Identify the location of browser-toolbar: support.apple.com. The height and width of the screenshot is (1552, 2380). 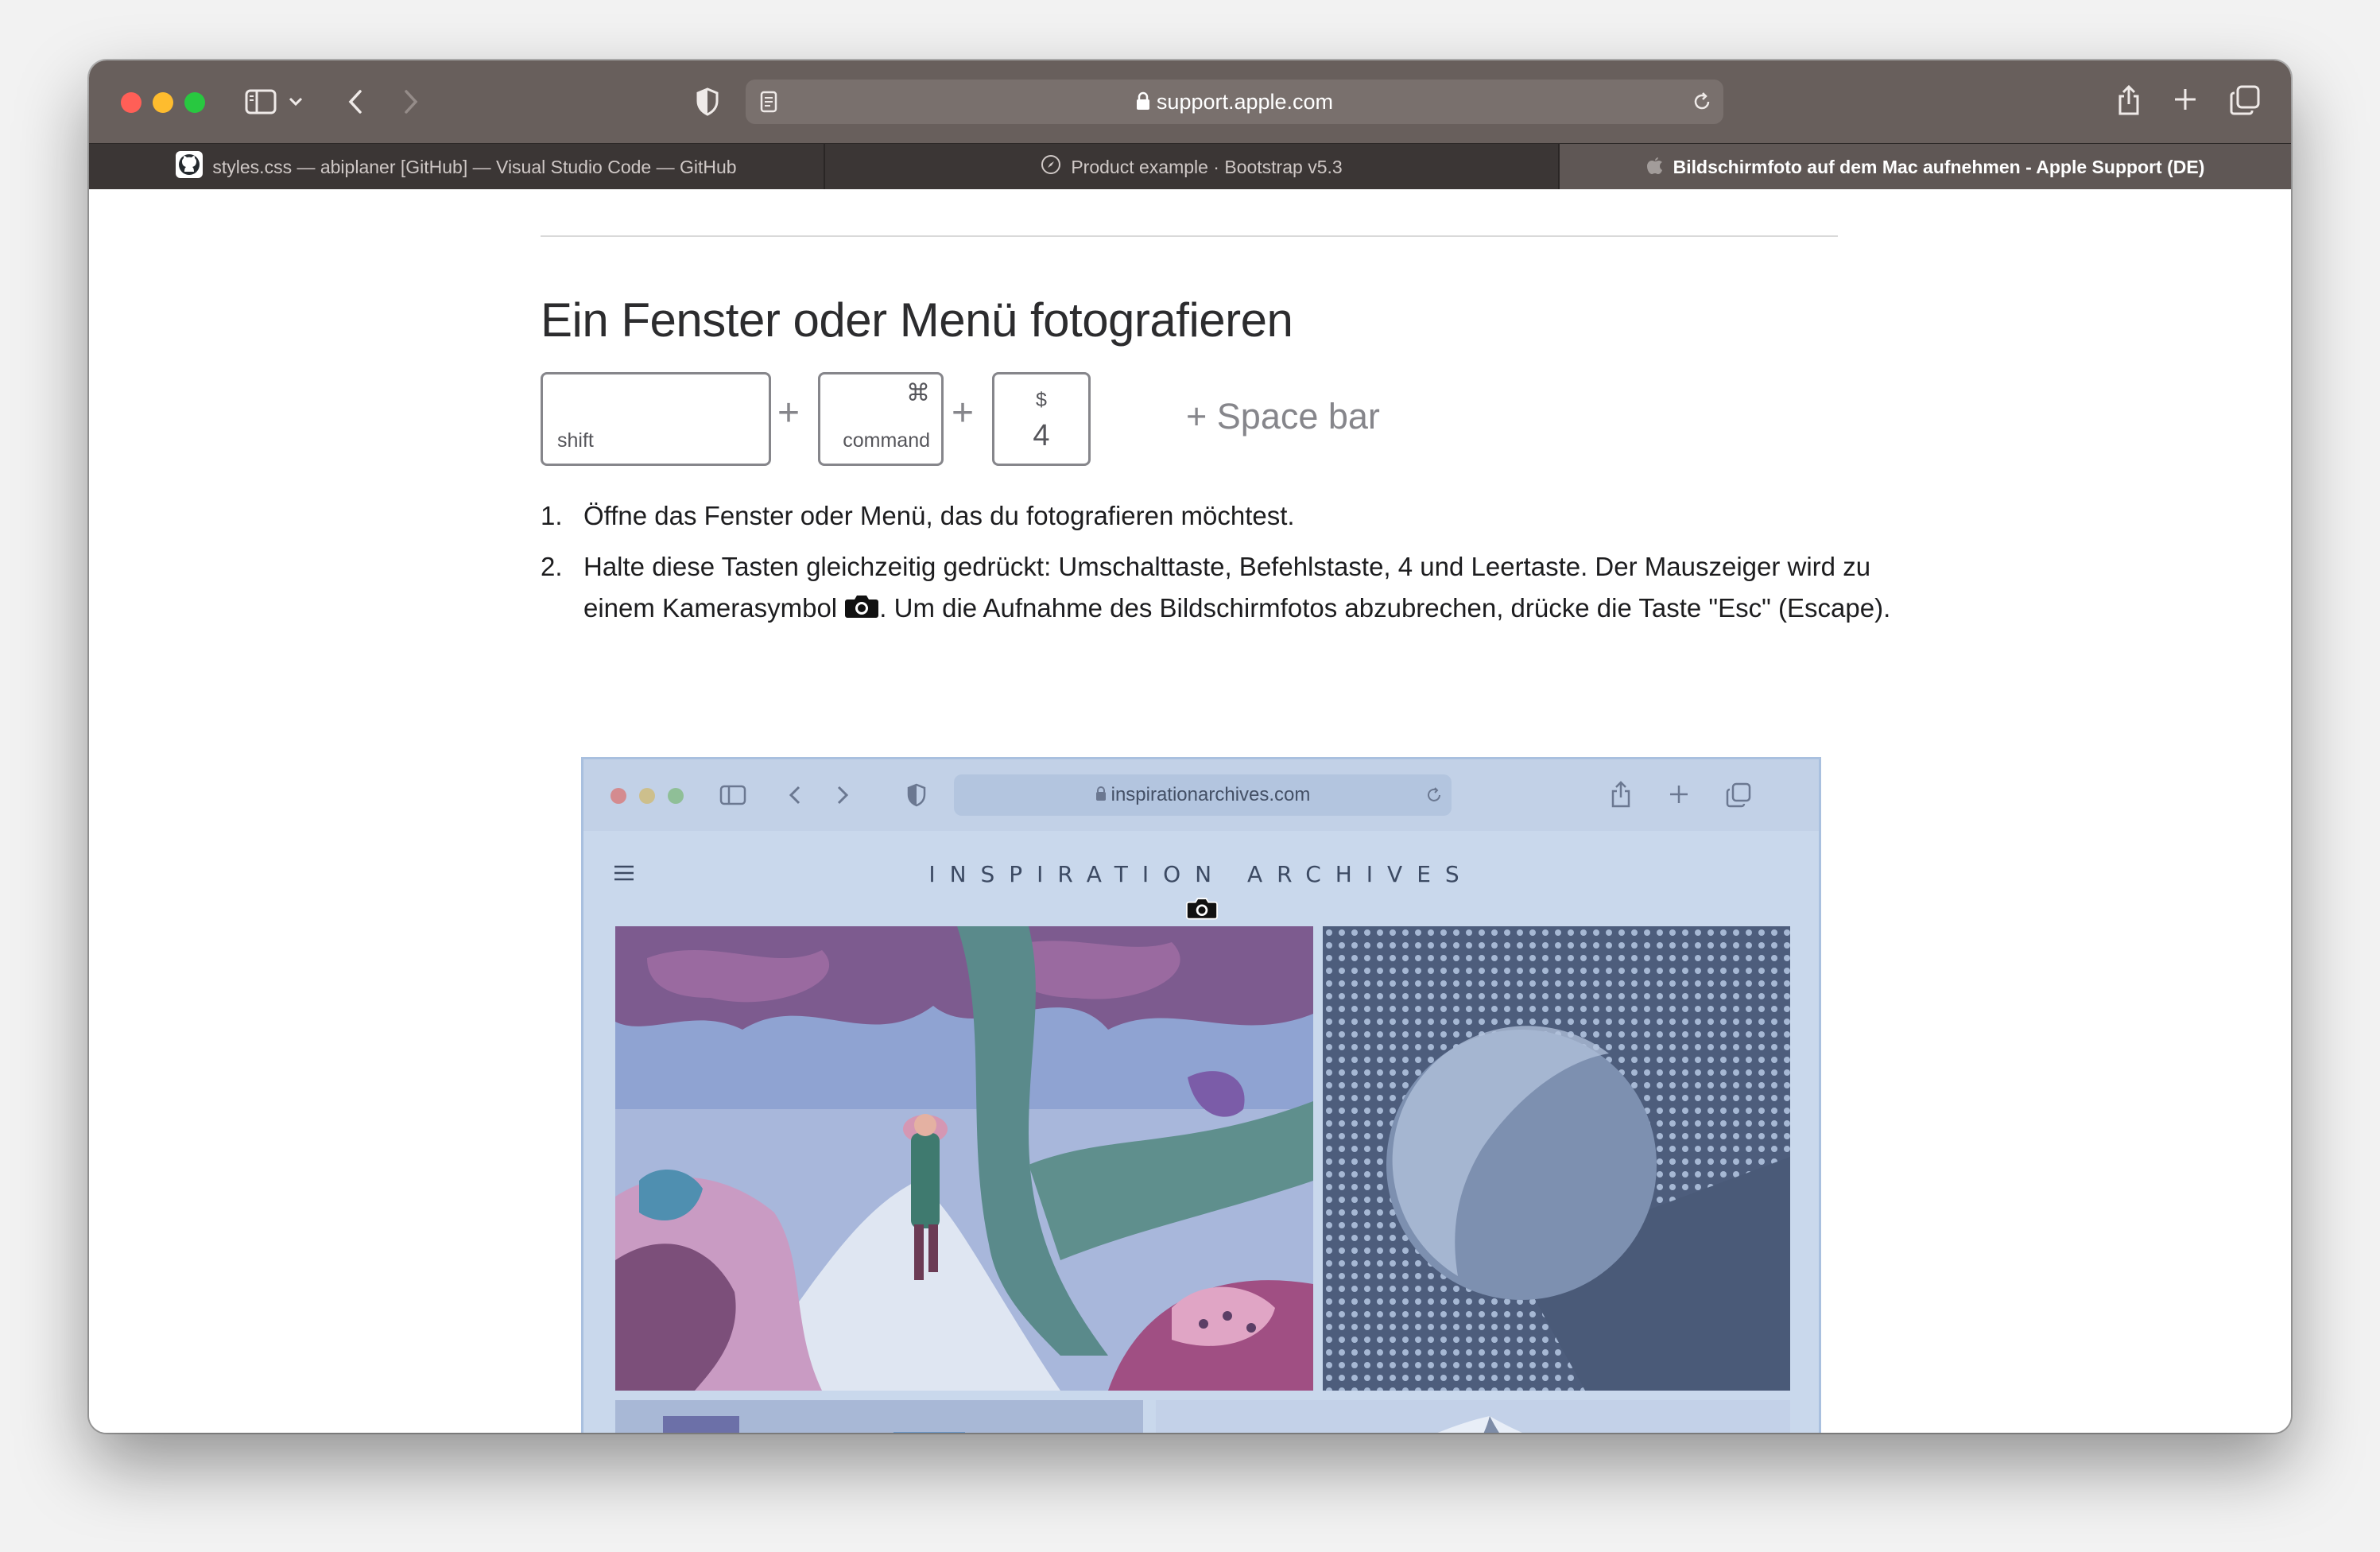
(1190, 101).